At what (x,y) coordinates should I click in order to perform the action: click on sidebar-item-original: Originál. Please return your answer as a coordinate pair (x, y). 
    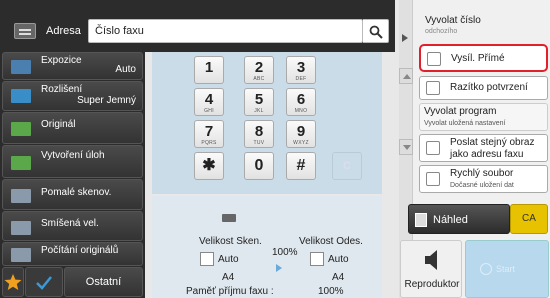
    Looking at the image, I should click on (72, 128).